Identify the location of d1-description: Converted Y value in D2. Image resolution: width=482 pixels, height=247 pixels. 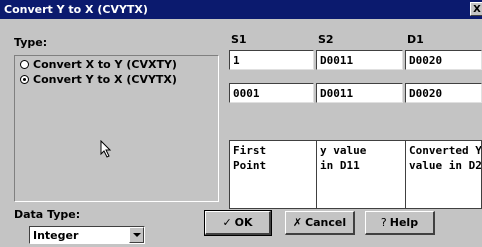
(443, 174).